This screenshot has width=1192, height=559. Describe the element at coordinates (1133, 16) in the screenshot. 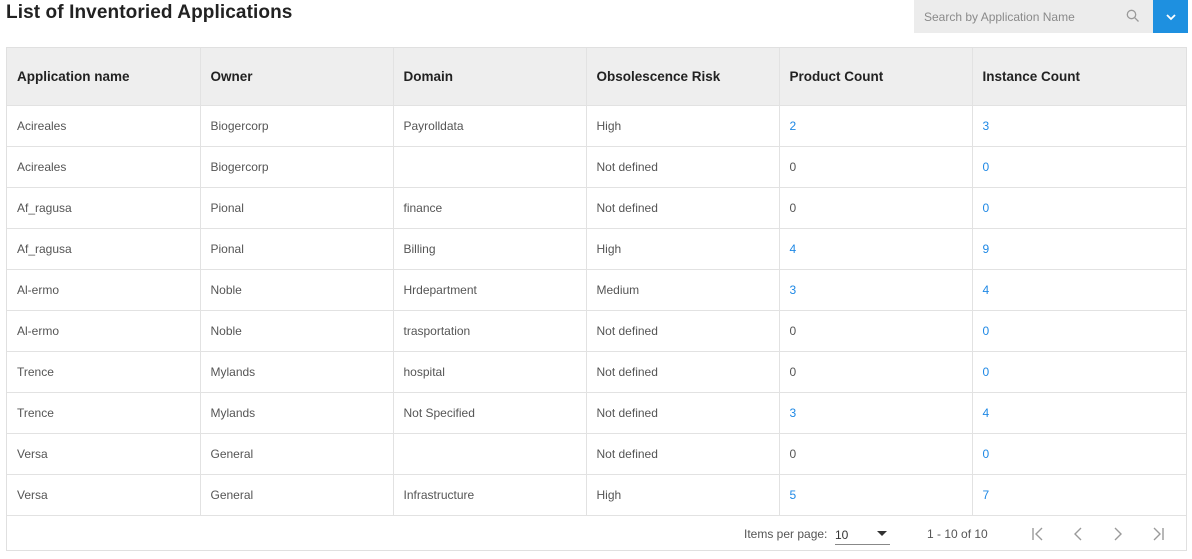

I see `search-icon` at that location.